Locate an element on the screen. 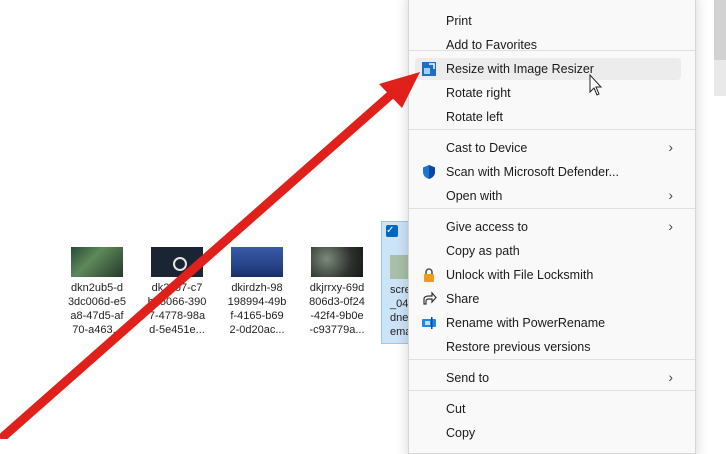  menu-item-rename-with-powerrename: Rename with PowerRename is located at coordinates (548, 323).